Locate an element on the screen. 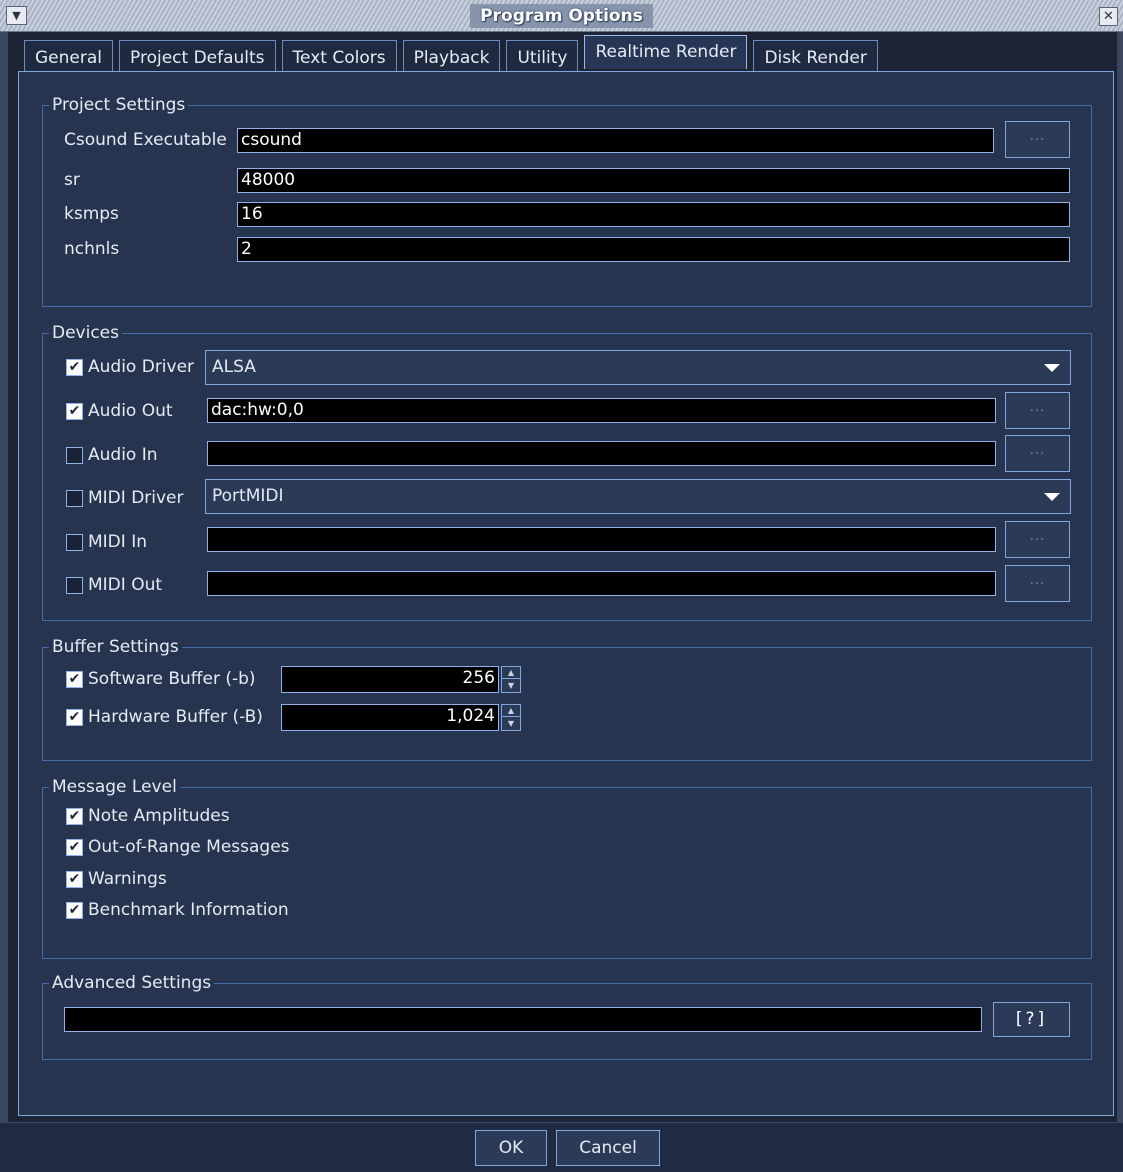 Image resolution: width=1123 pixels, height=1172 pixels. audio-out-input: dac:hw:0,0 is located at coordinates (601, 410).